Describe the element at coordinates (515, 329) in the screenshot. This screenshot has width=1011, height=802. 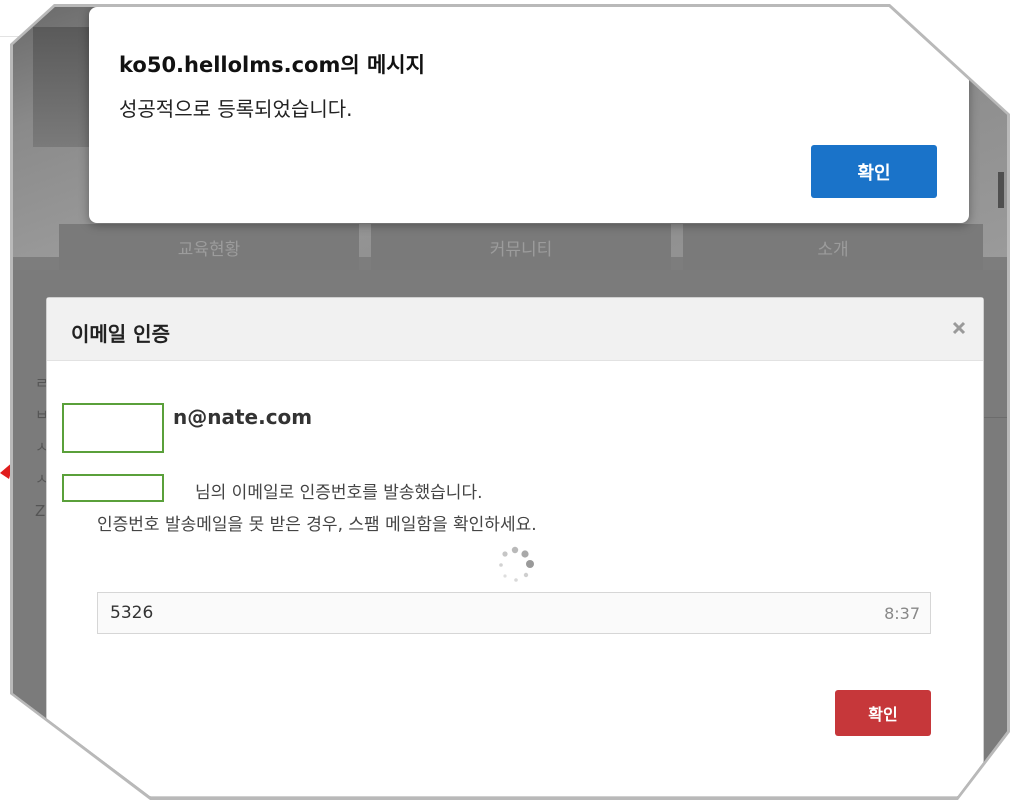
I see `modal-header: 이메일 인증` at that location.